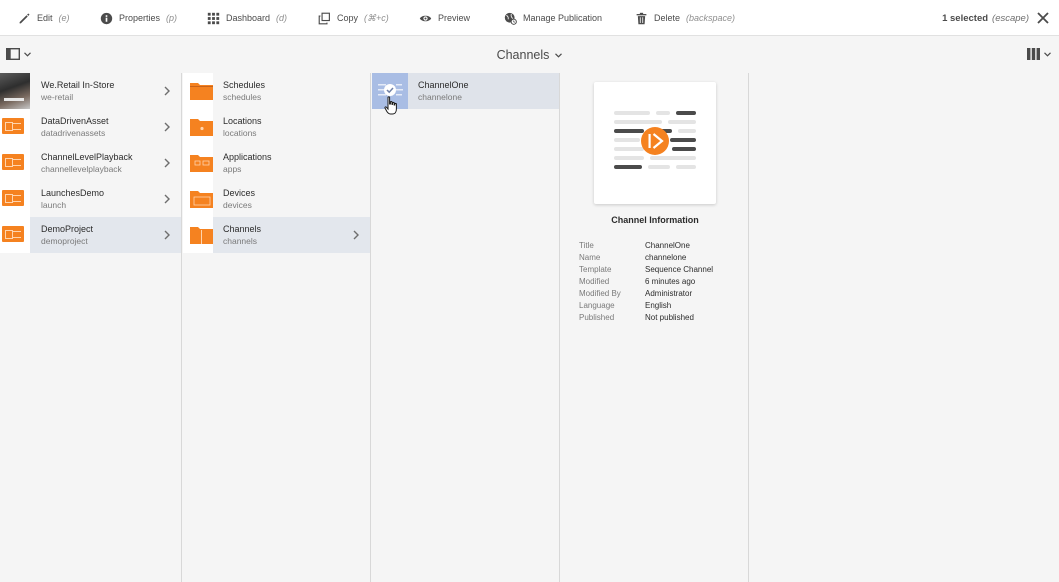  What do you see at coordinates (90, 127) in the screenshot?
I see `list-item: DataDrivenAsset datadrivenassets` at bounding box center [90, 127].